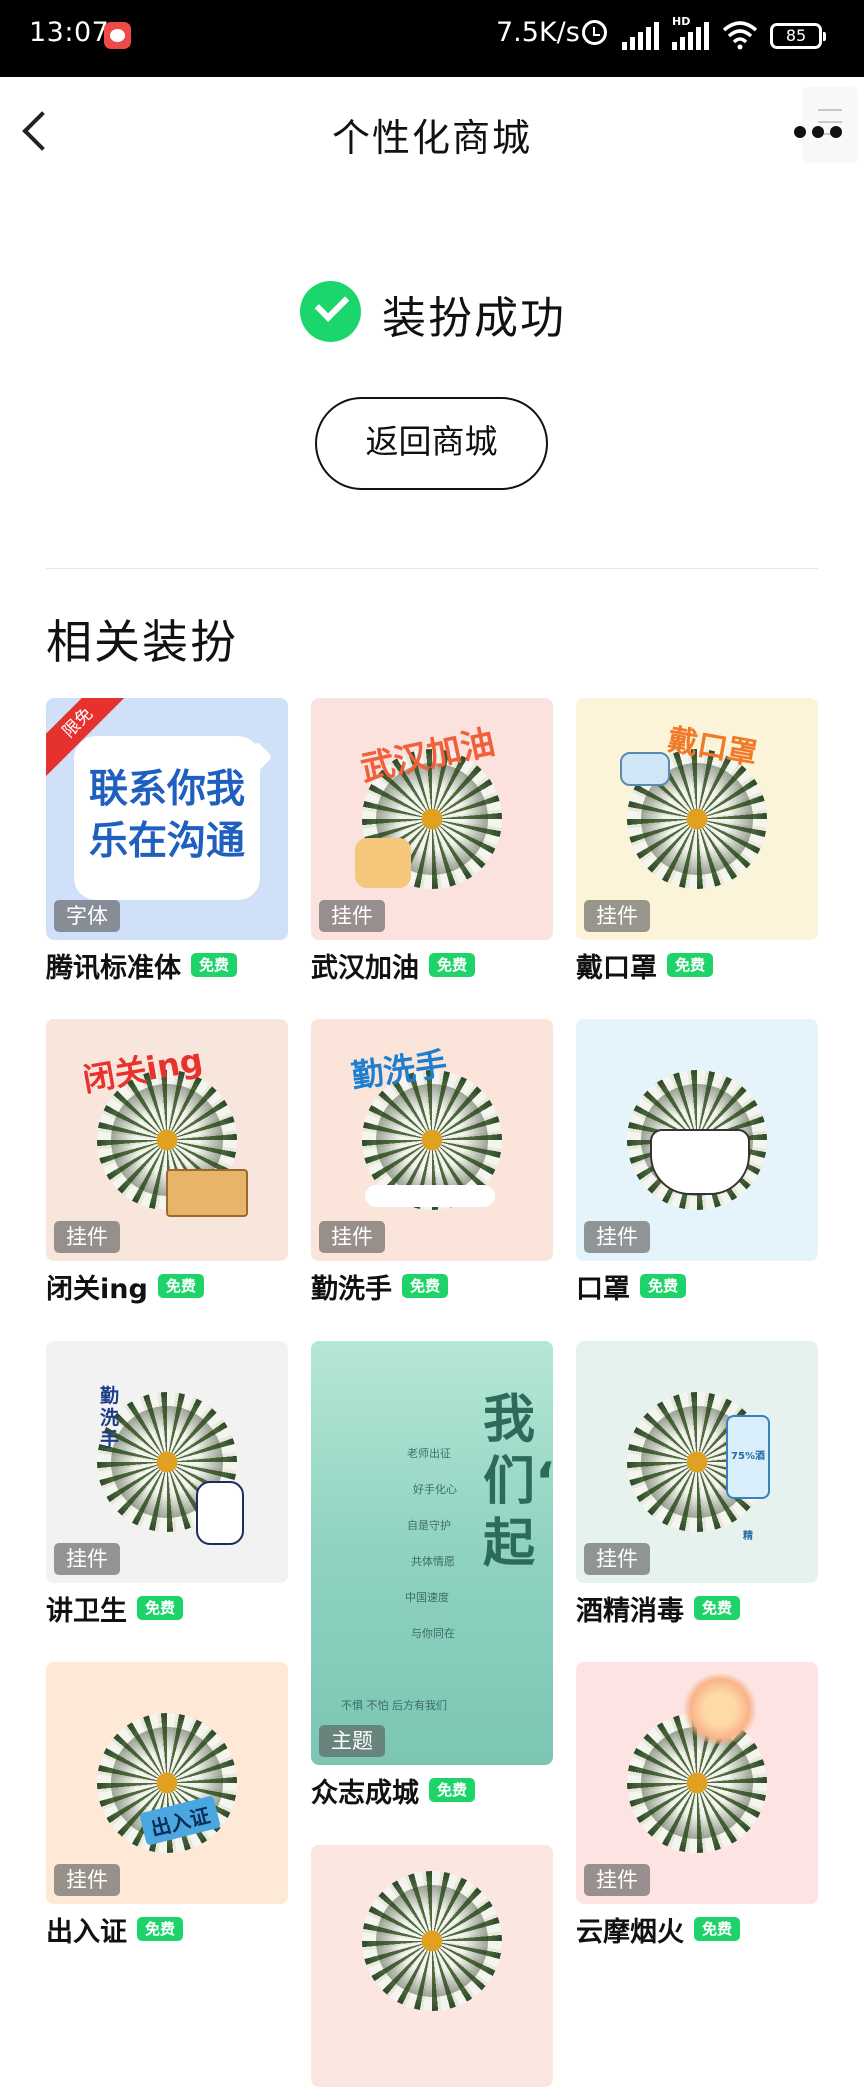 The image size is (864, 2087). I want to click on wifi-icon, so click(740, 35).